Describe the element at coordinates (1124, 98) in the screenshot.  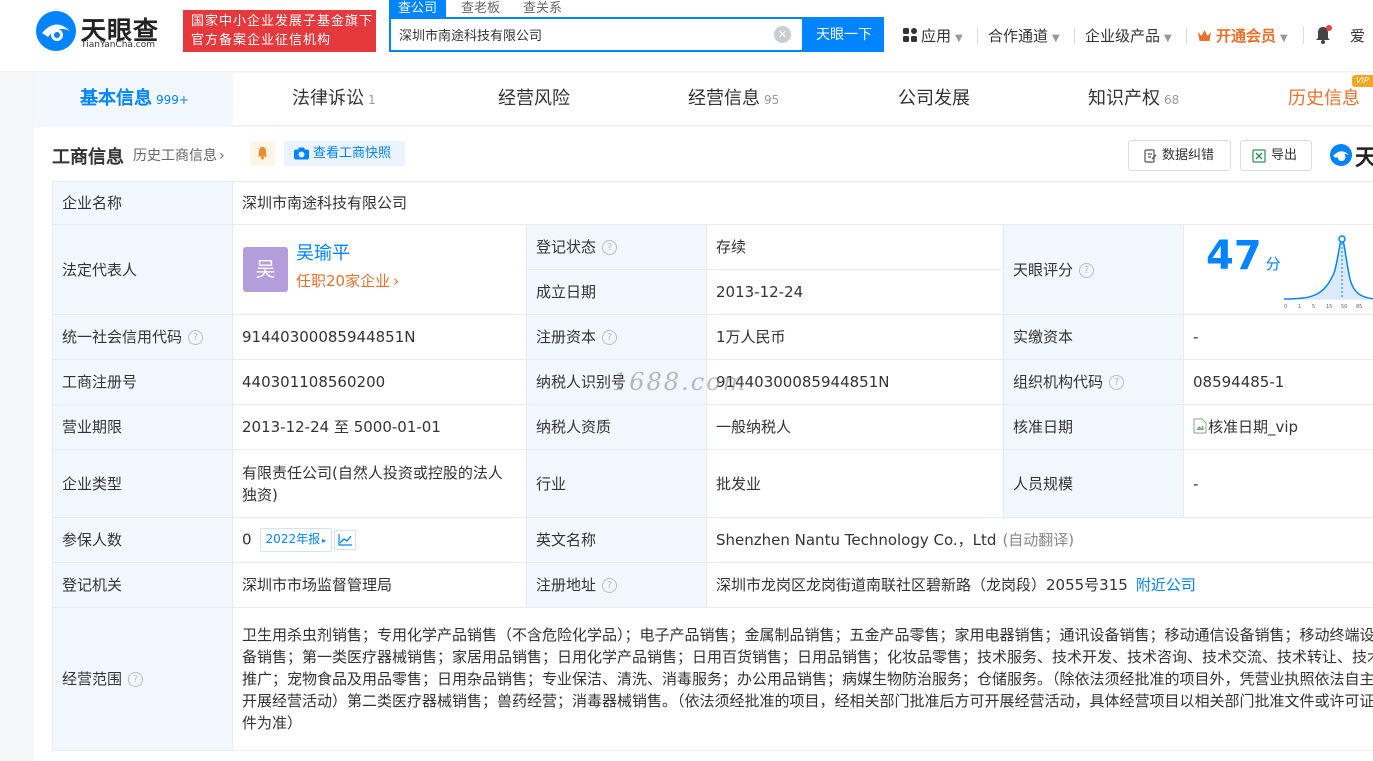
I see `tab-ip-label: 知识产权` at that location.